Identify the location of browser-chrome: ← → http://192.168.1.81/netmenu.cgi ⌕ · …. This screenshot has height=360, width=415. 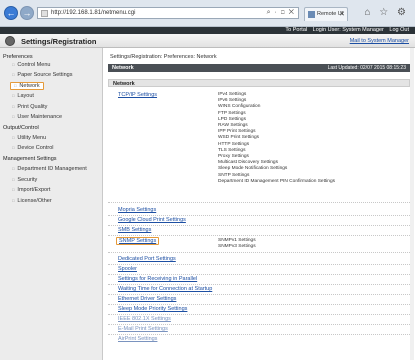
(207, 13).